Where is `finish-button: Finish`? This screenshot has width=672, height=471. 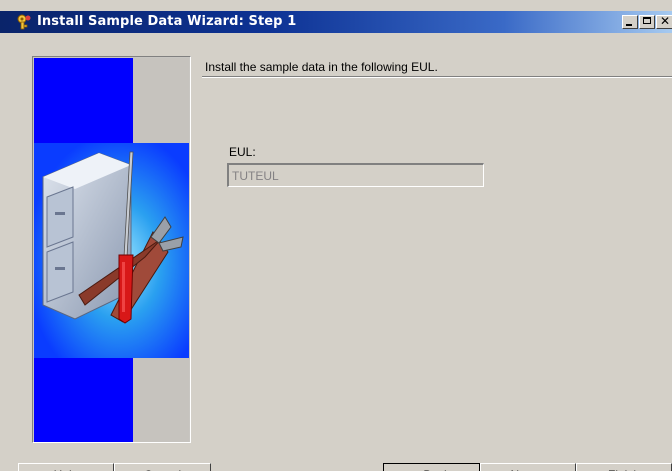 finish-button: Finish is located at coordinates (624, 467).